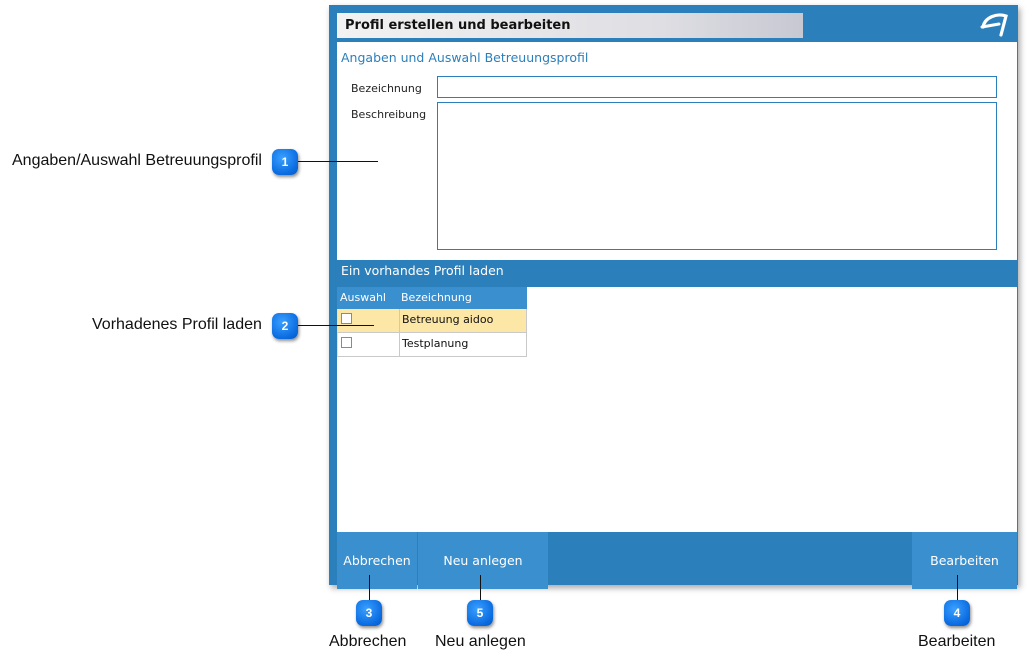  Describe the element at coordinates (435, 343) in the screenshot. I see `profile-name-cell: Testplanung` at that location.